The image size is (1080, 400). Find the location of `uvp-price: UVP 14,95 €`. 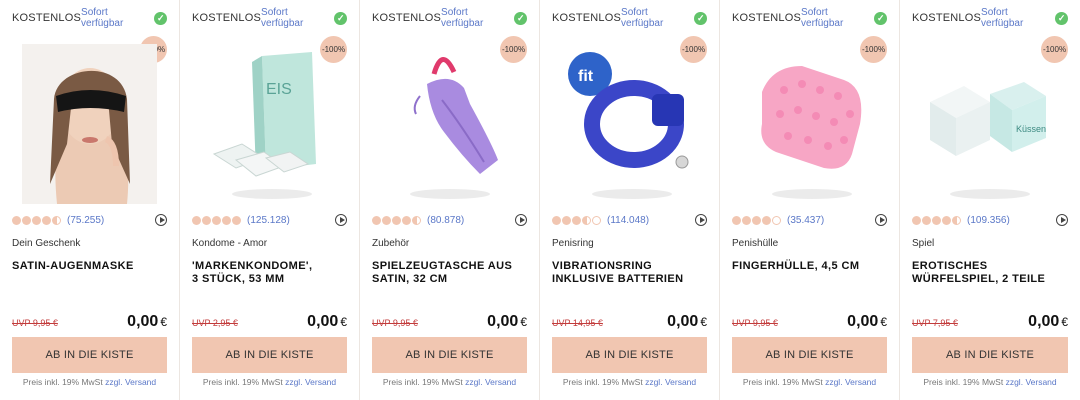

uvp-price: UVP 14,95 € is located at coordinates (577, 323).